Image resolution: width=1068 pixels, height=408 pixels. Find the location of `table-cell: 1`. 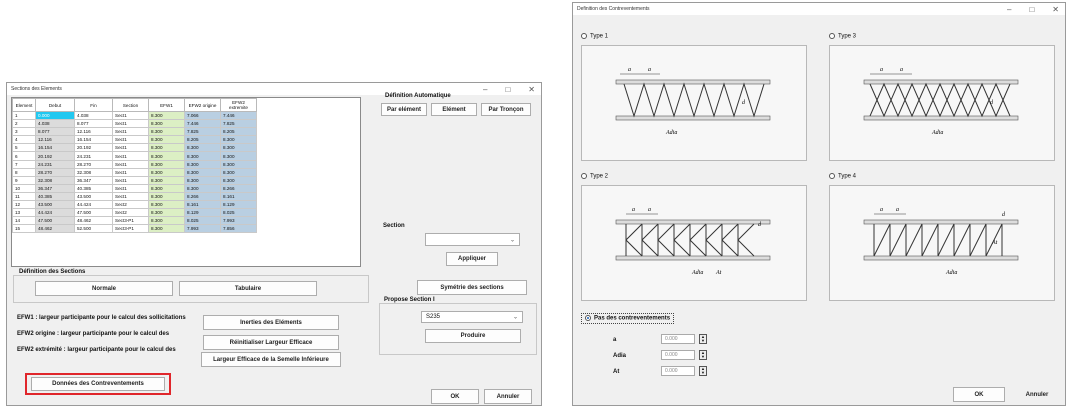

table-cell: 1 is located at coordinates (24, 115).